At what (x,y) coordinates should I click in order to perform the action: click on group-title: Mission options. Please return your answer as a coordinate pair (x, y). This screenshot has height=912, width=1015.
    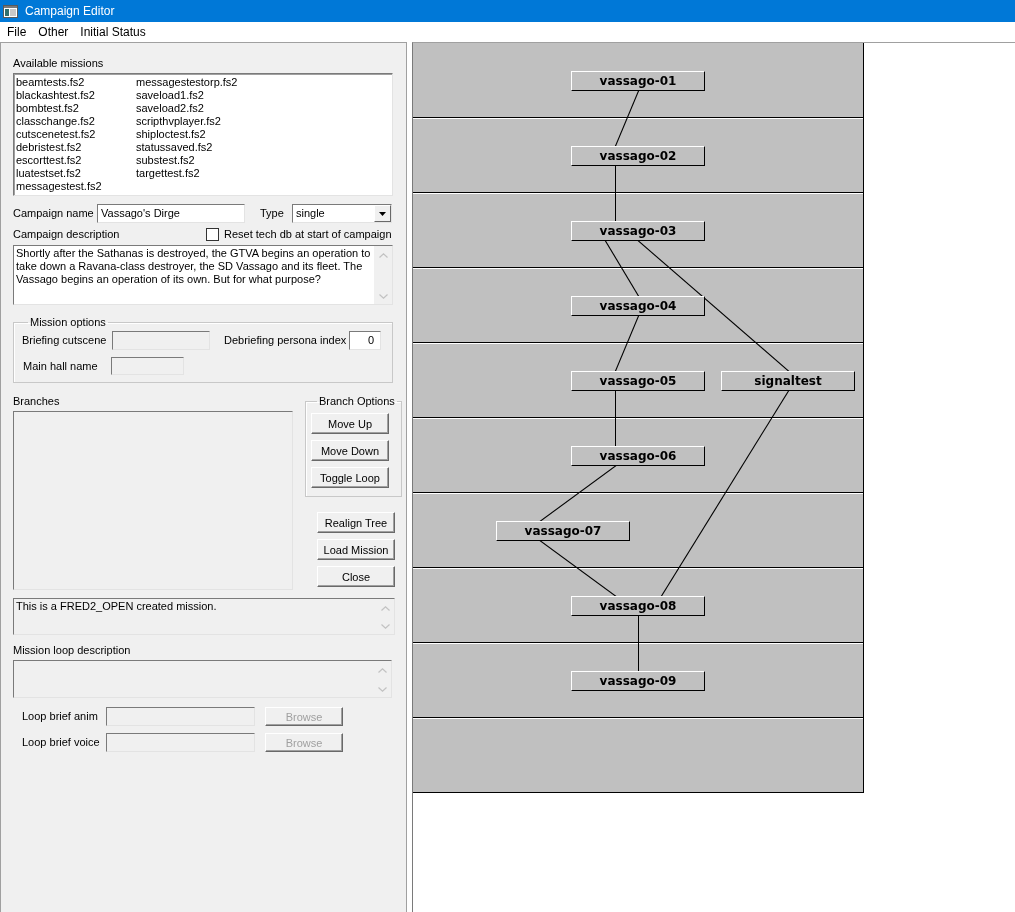
    Looking at the image, I should click on (68, 322).